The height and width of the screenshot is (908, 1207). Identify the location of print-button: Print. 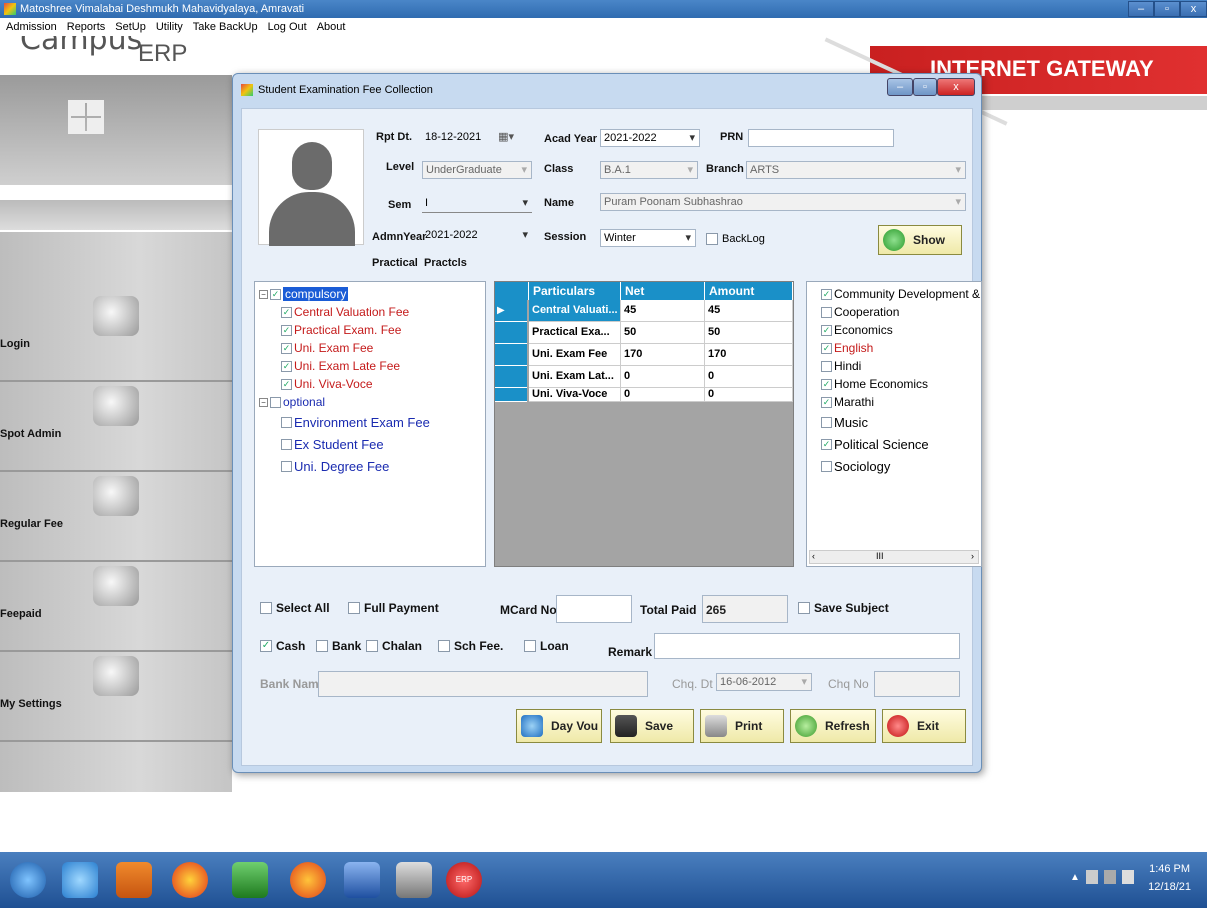
(742, 726).